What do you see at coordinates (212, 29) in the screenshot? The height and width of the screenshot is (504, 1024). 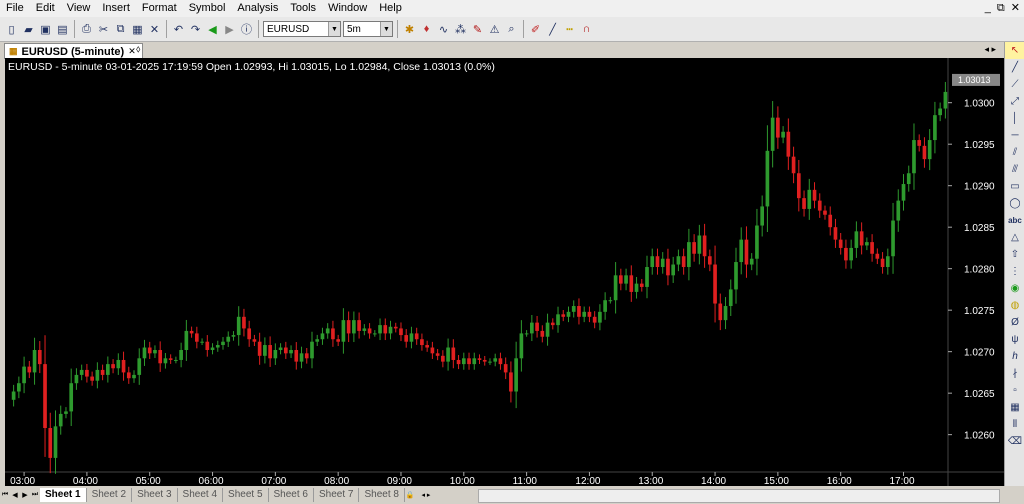 I see `back-icon: ◀` at bounding box center [212, 29].